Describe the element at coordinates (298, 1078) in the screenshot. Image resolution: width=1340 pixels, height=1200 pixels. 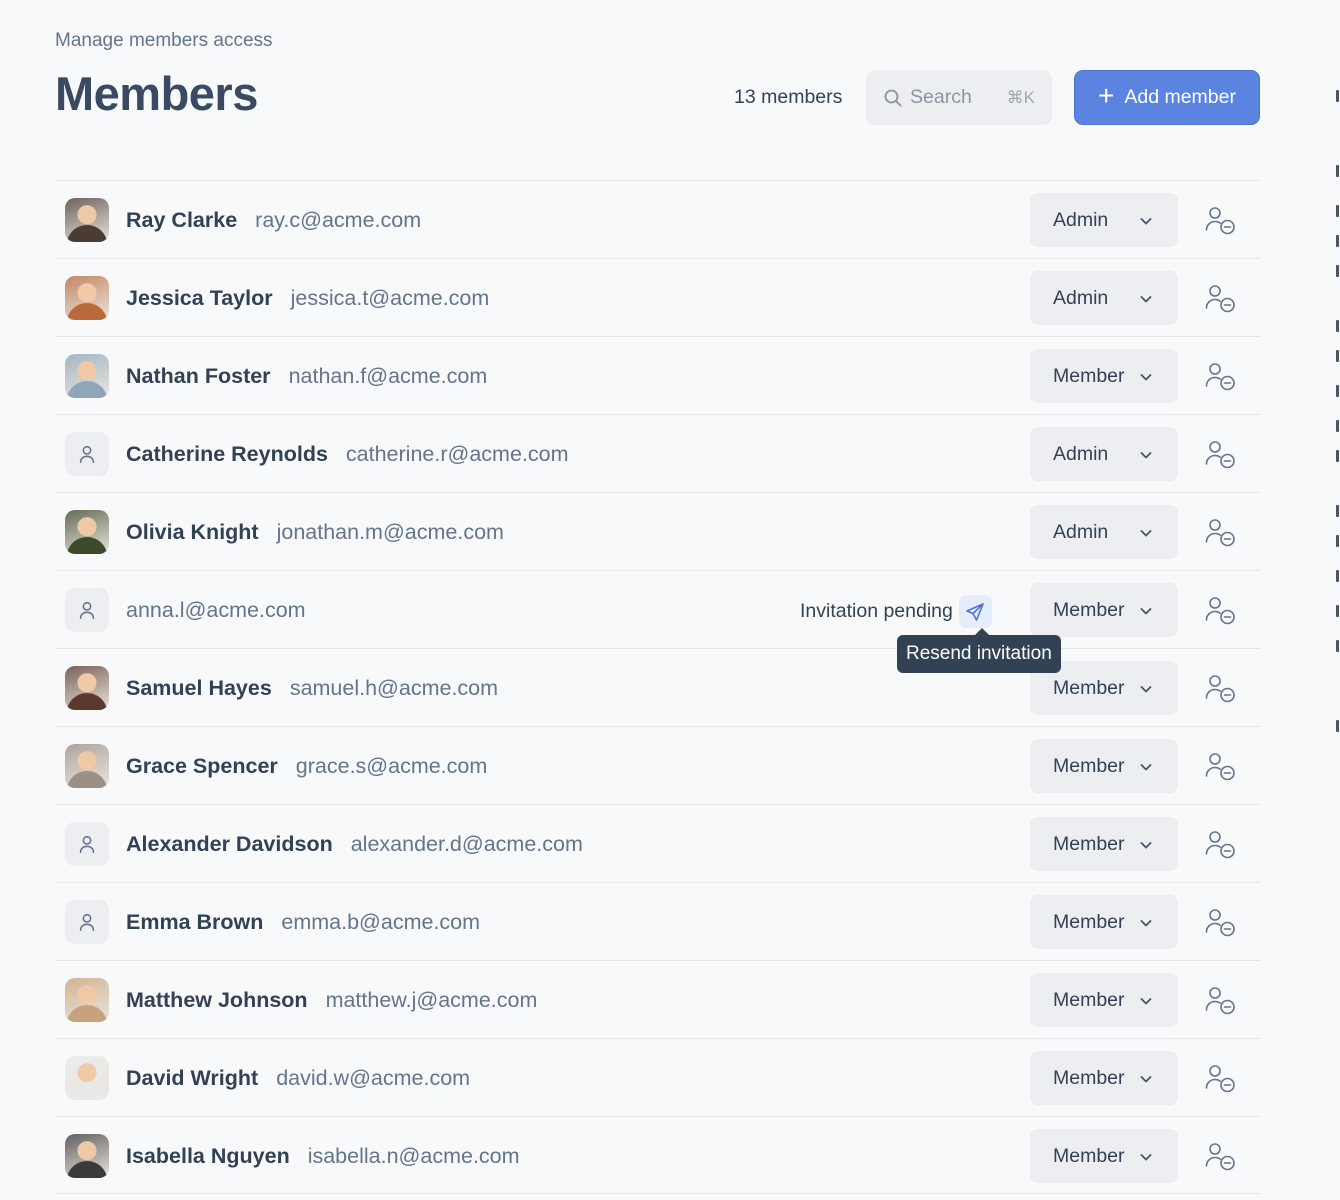
I see `member-identity: David Wright david.w@acme.com` at that location.